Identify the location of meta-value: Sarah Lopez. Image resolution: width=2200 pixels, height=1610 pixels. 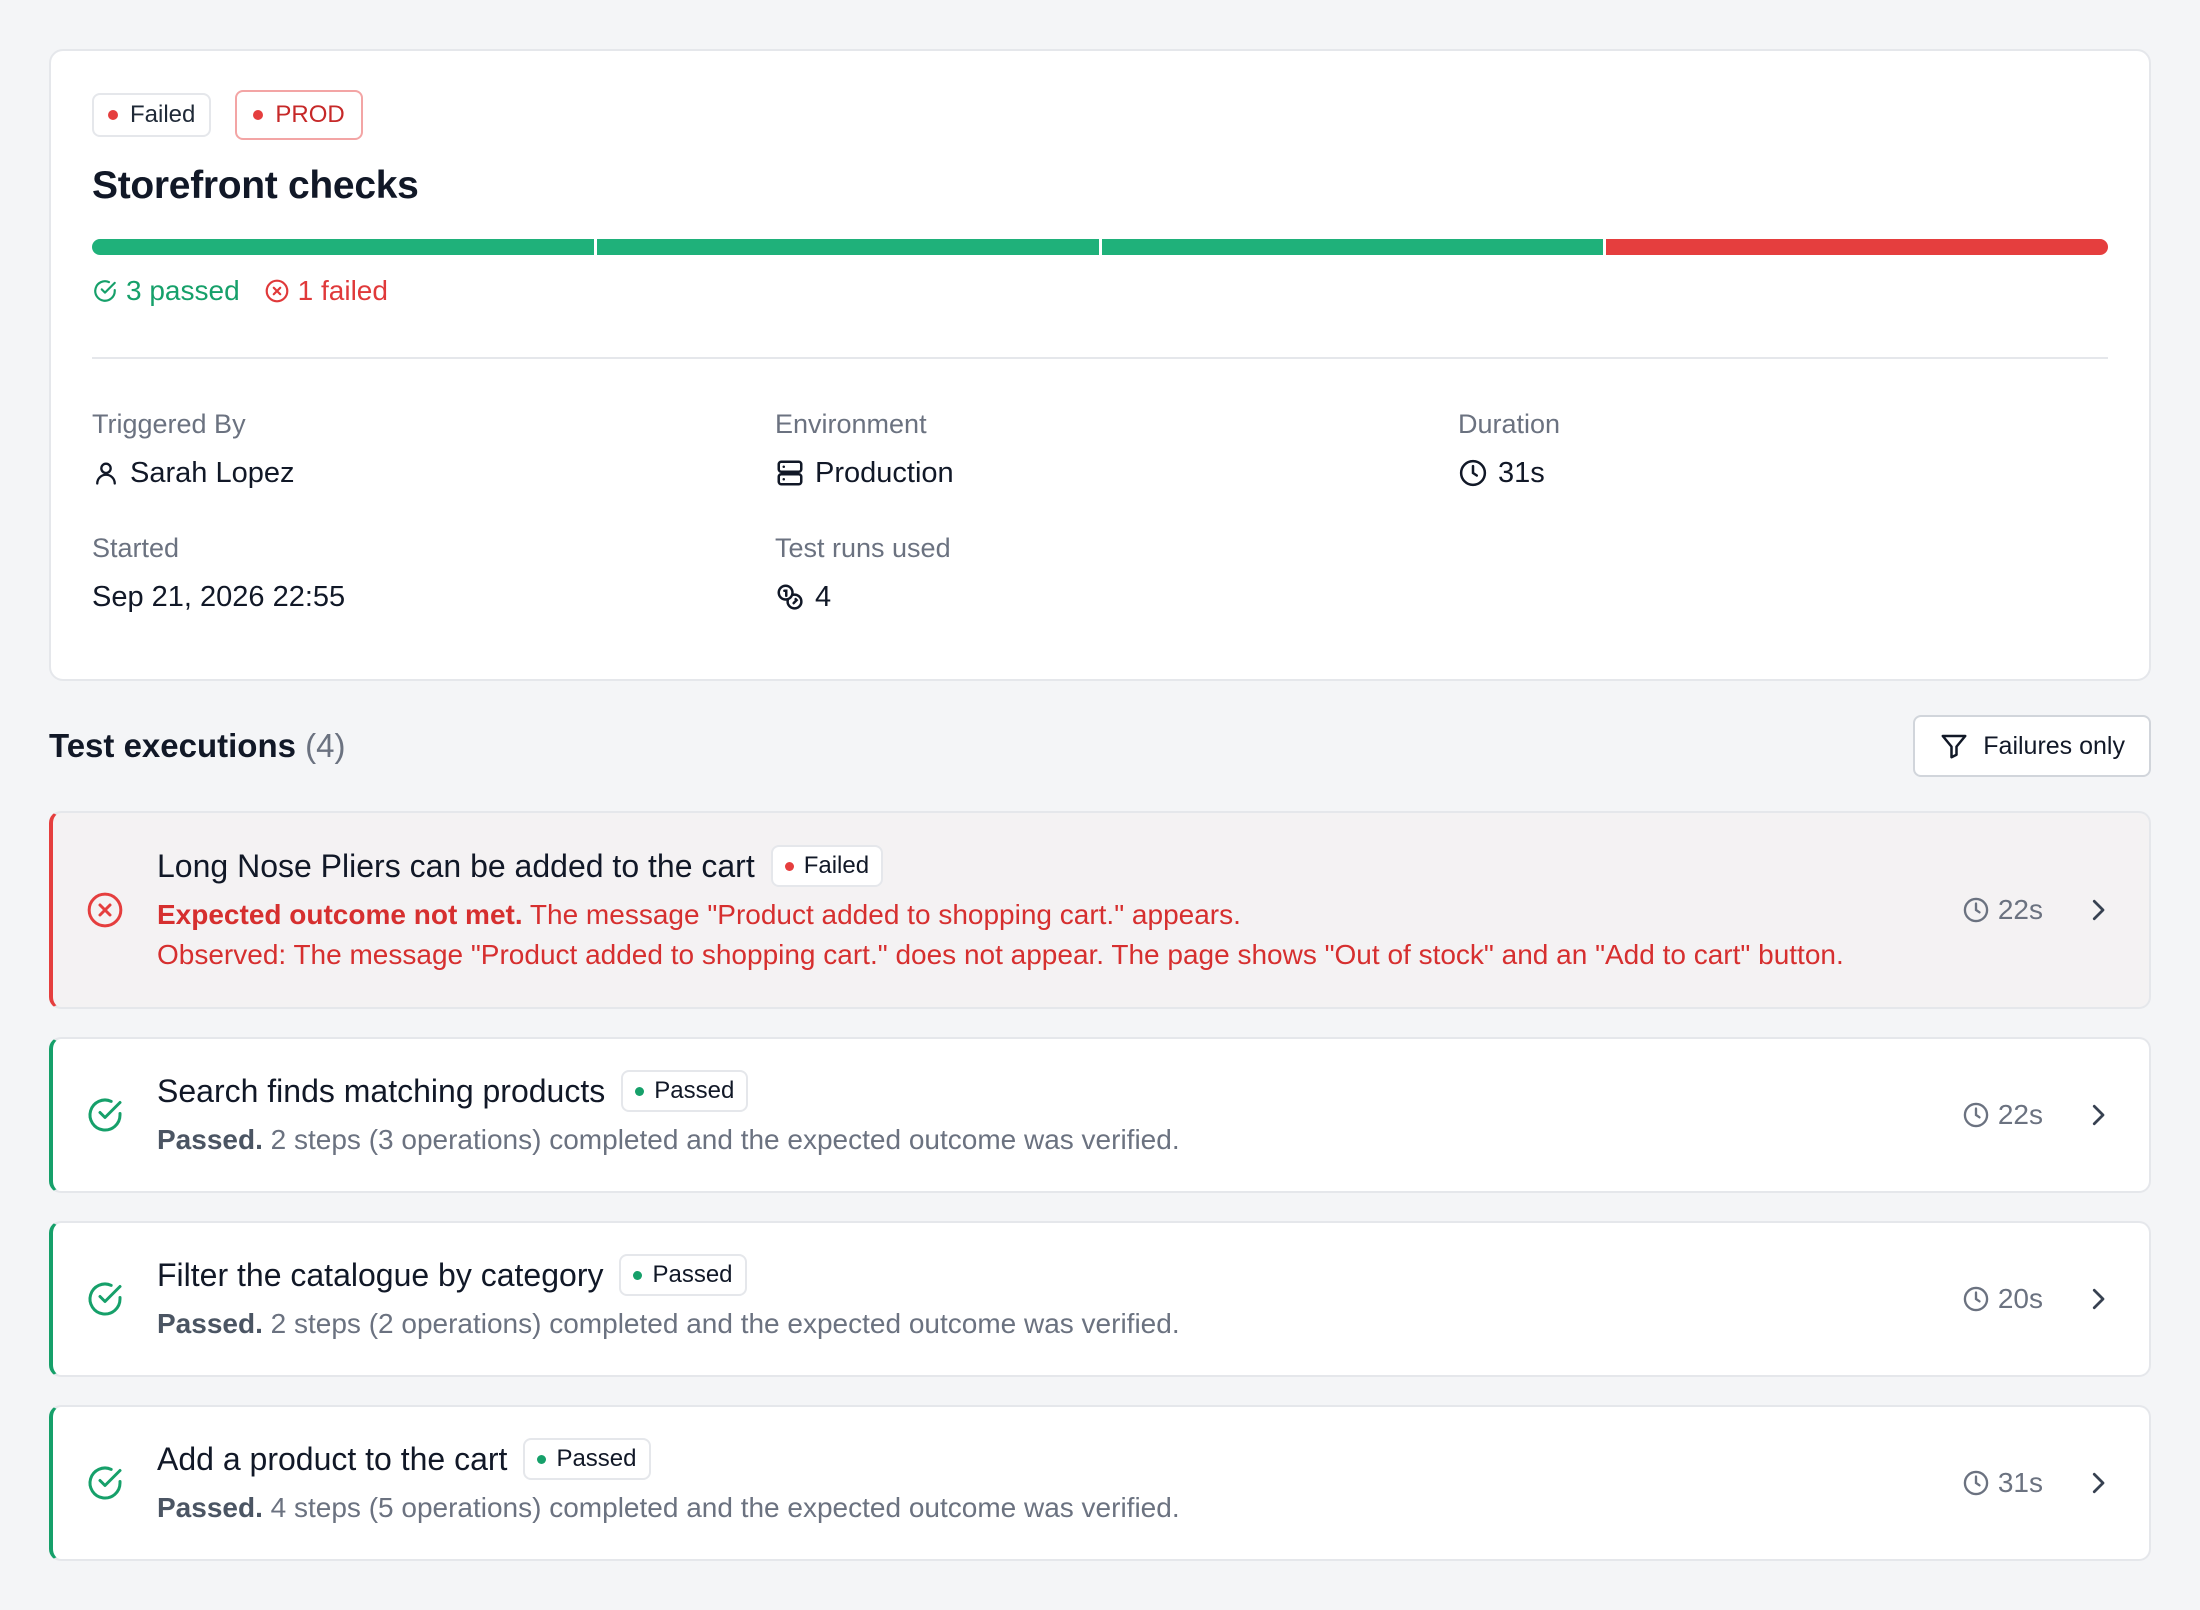
(433, 473).